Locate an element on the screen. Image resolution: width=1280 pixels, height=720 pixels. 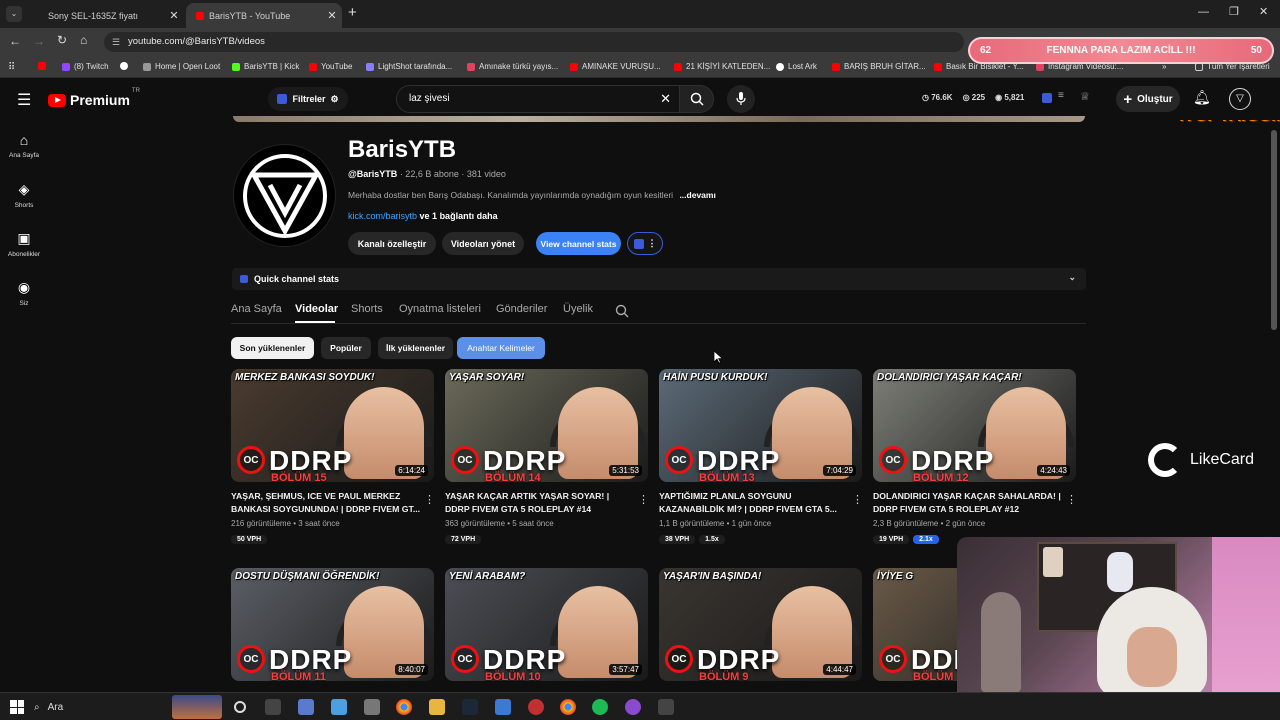
bookmark-item: YouTube is located at coordinates (330, 66).